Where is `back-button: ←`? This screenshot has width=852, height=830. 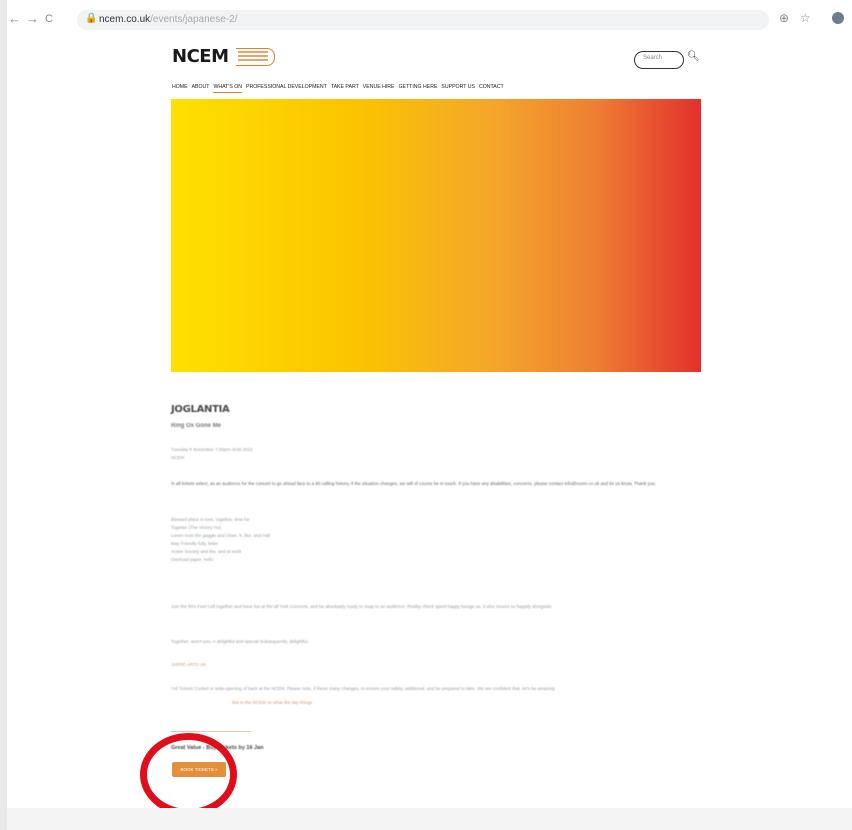 back-button: ← is located at coordinates (14, 19).